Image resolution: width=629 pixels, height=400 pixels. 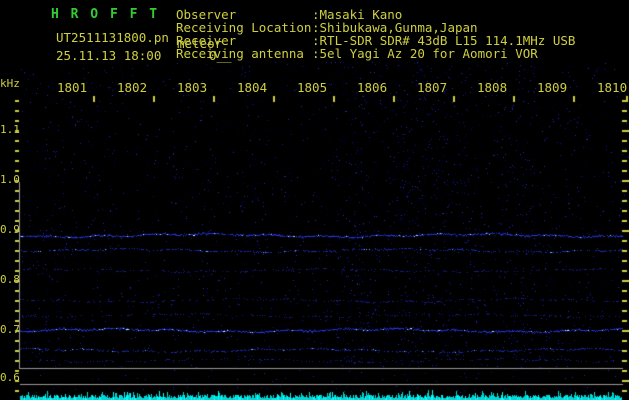 What do you see at coordinates (612, 87) in the screenshot?
I see `time-label: 1810` at bounding box center [612, 87].